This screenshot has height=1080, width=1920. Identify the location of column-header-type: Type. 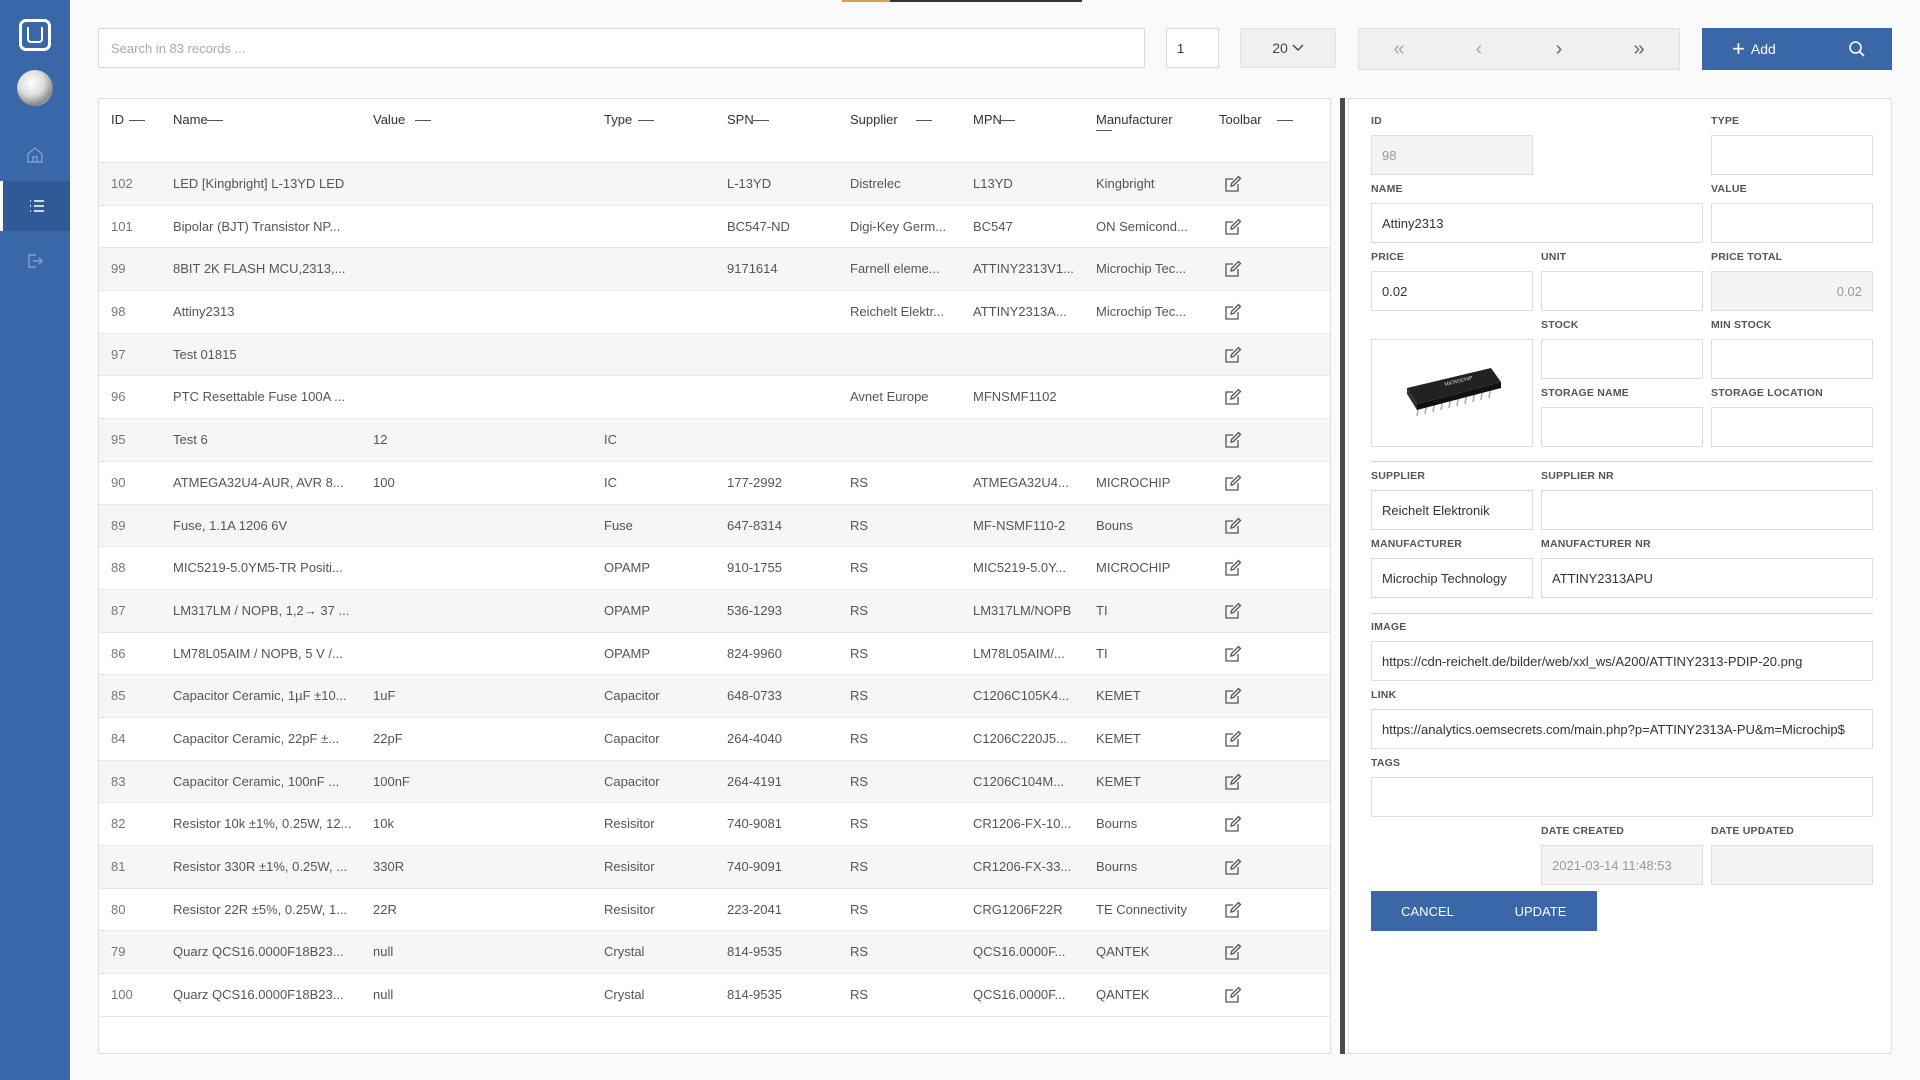
(661, 120).